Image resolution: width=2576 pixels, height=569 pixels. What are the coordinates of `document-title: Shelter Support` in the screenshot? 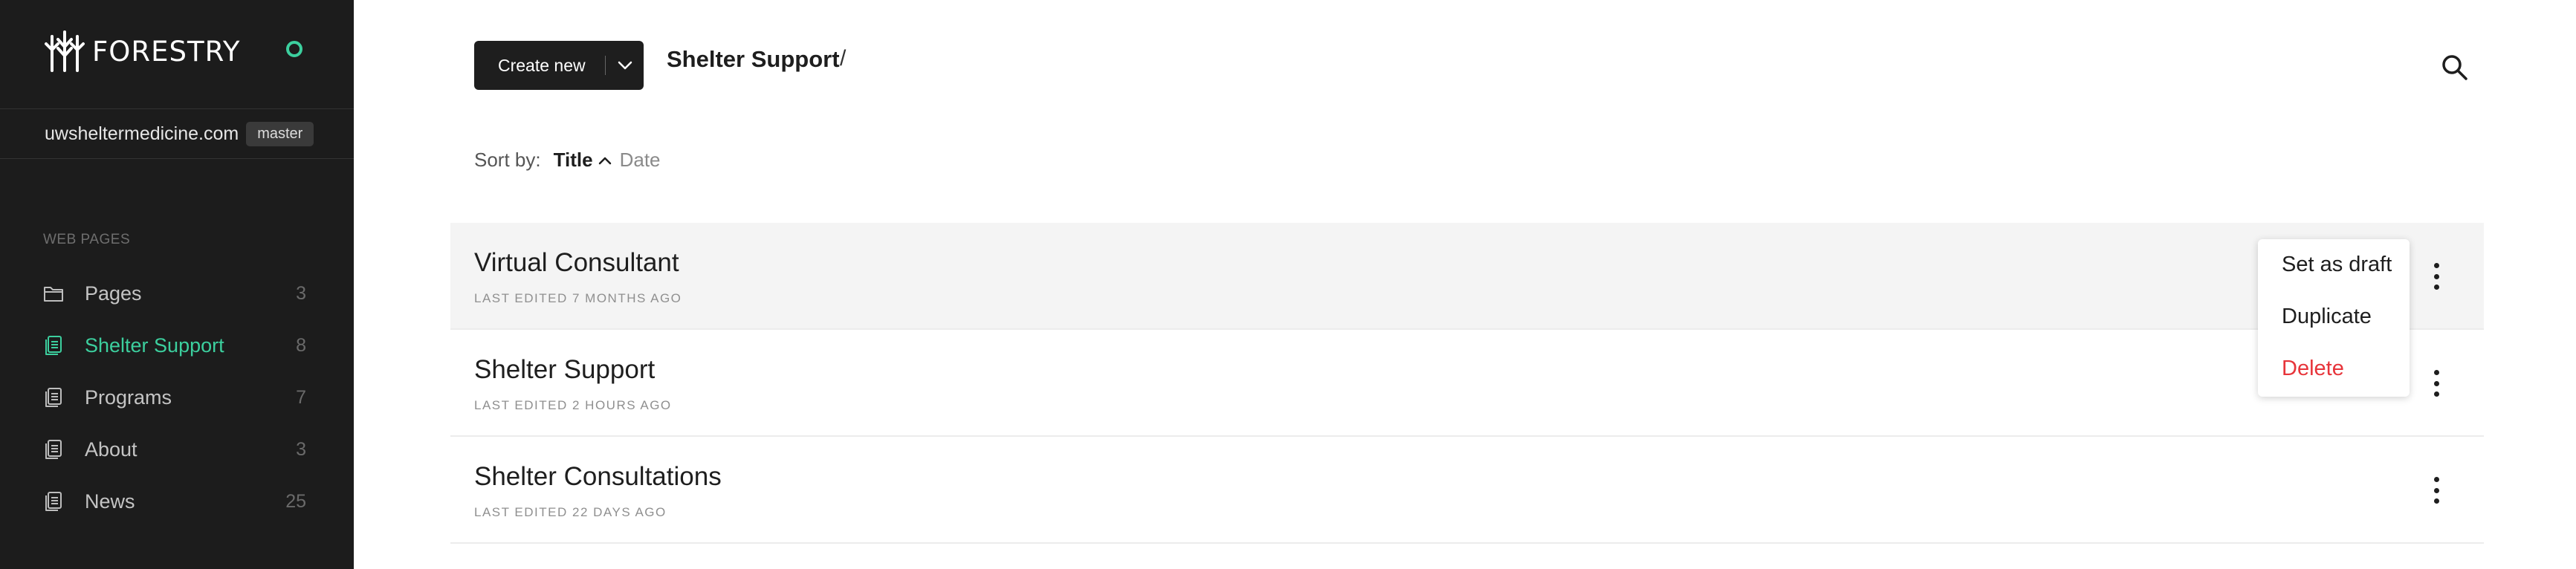 It's located at (564, 370).